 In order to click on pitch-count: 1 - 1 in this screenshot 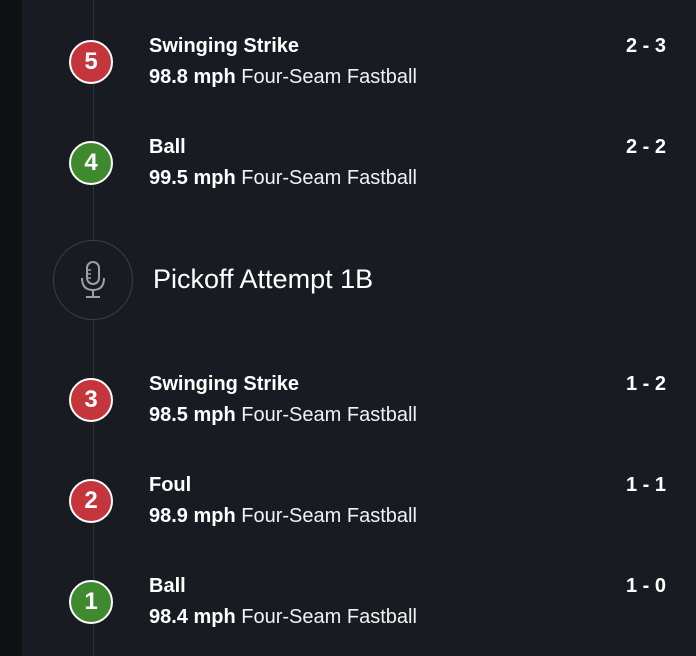, I will do `click(645, 485)`.